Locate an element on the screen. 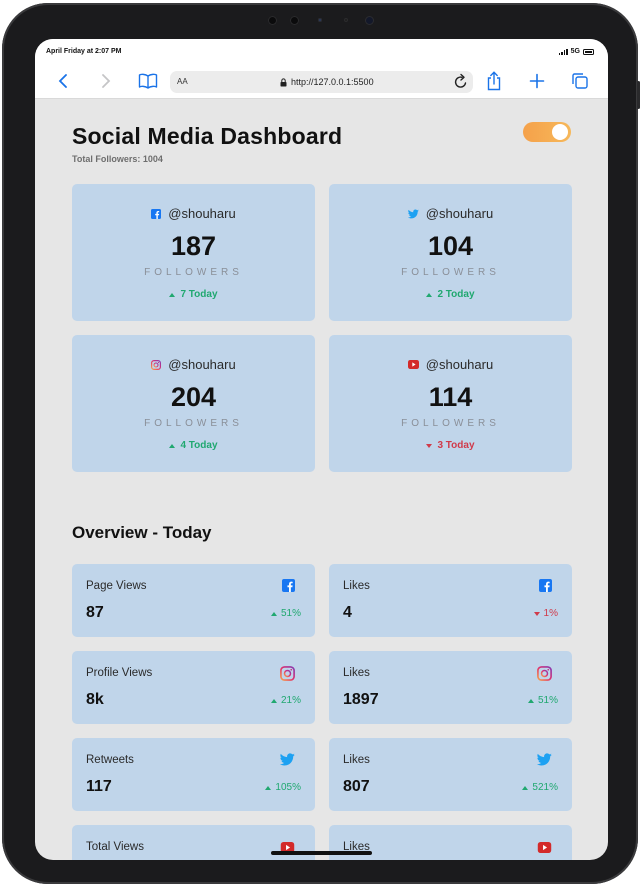 The image size is (640, 887). overview-card-likes-instagram: Likes 1897 51% is located at coordinates (450, 687).